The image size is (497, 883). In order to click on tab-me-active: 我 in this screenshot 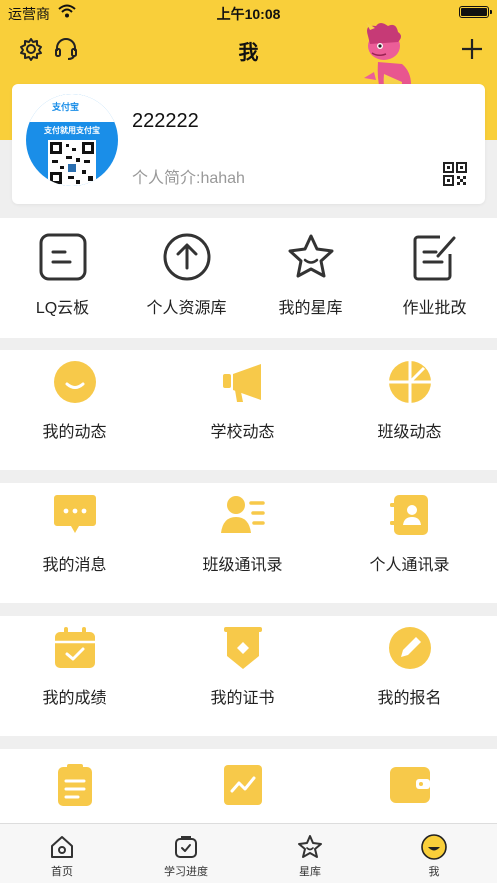, I will do `click(434, 853)`.